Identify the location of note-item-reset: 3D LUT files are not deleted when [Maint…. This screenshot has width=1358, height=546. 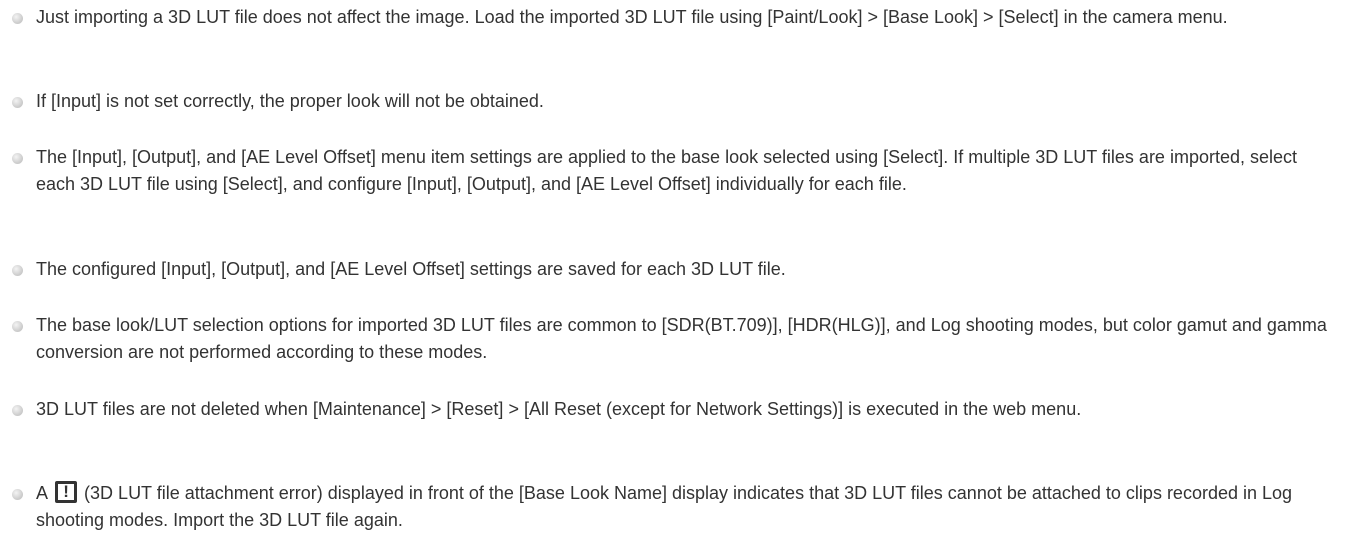
(674, 409).